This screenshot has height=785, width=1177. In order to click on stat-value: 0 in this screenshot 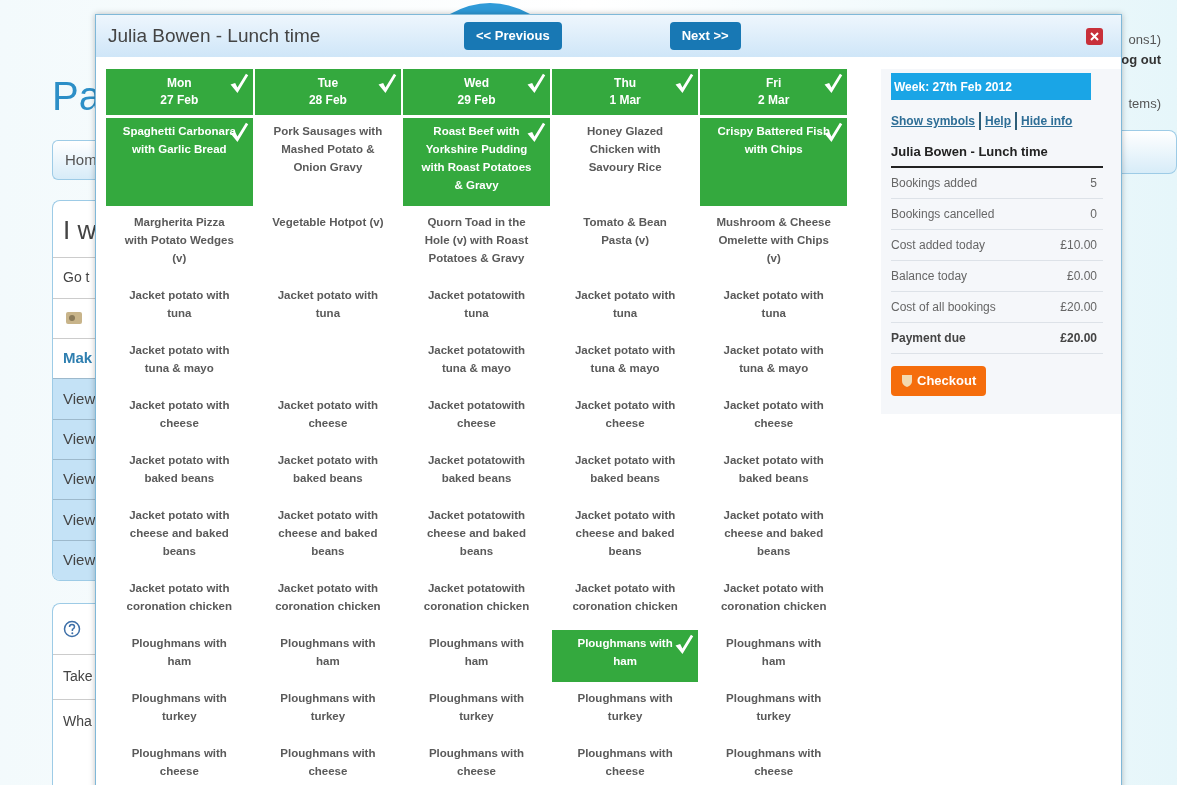, I will do `click(1093, 214)`.